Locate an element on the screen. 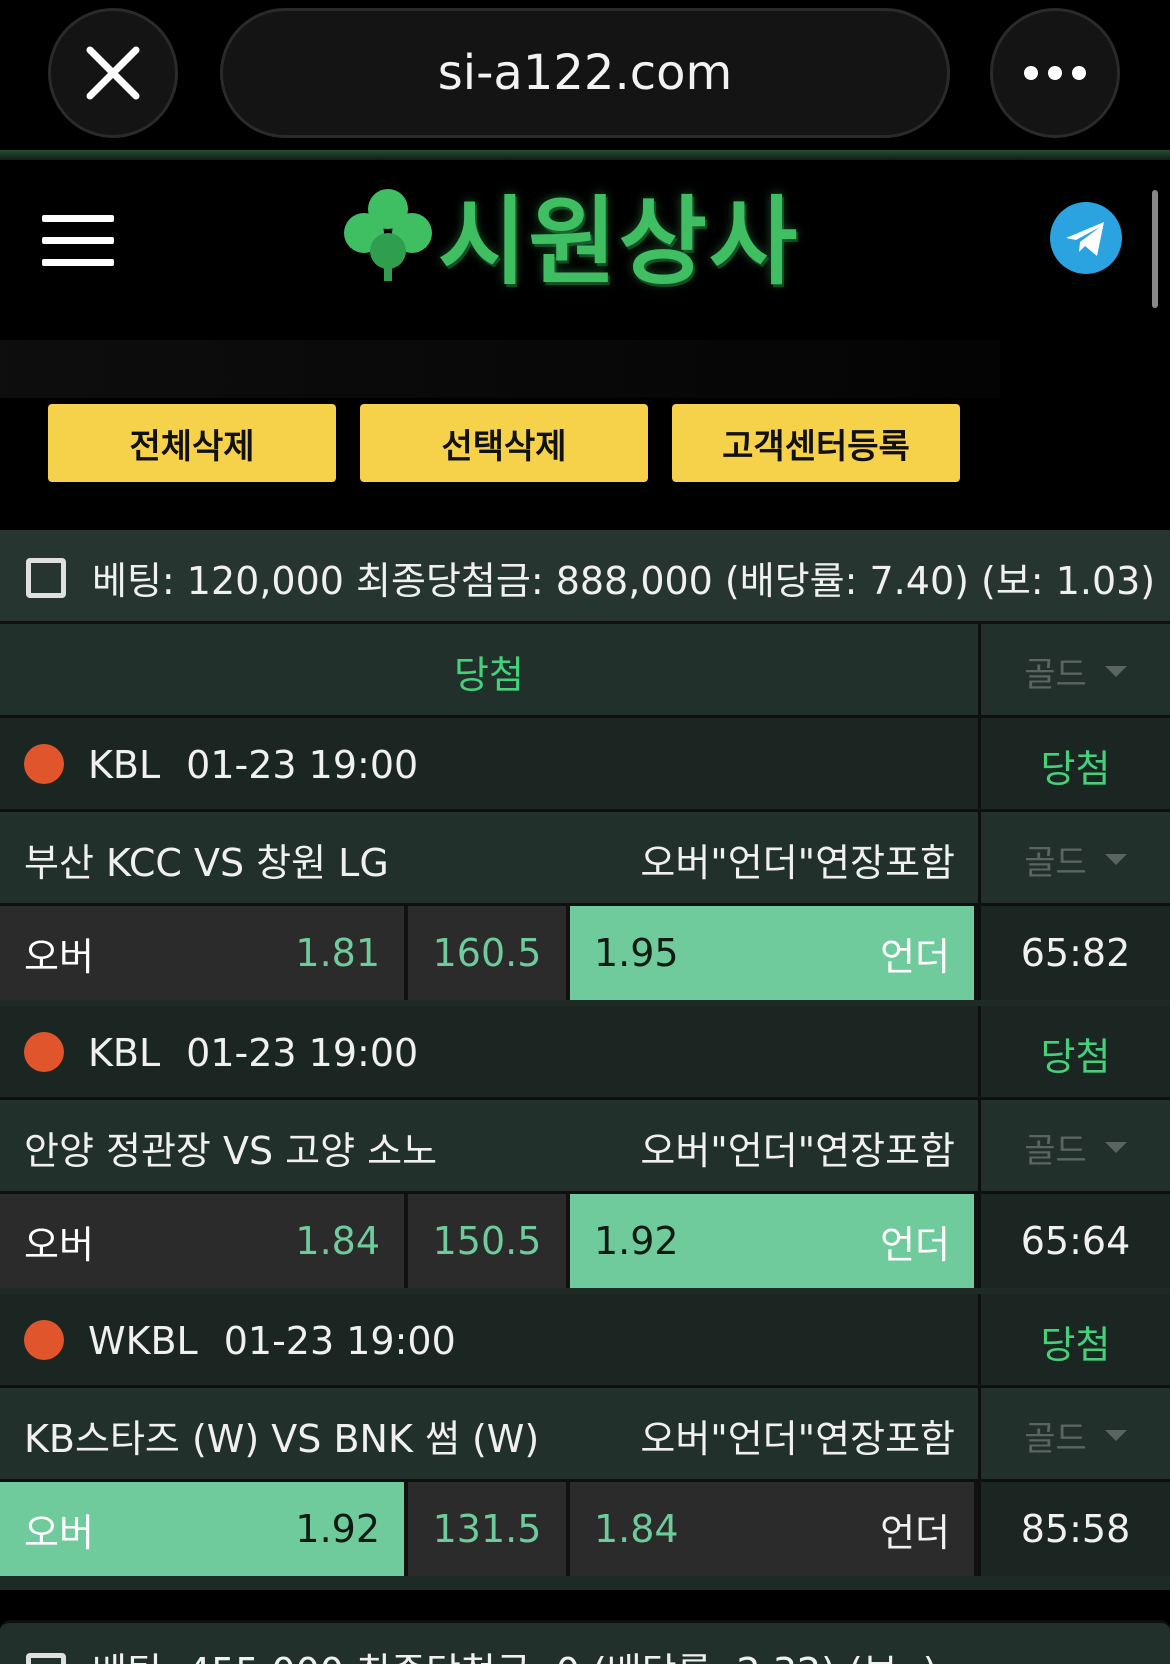 Image resolution: width=1170 pixels, height=1664 pixels. game-match-row: 부산 KCC VS 창원 LG 오버"언더"연장포함 골드 is located at coordinates (585, 859).